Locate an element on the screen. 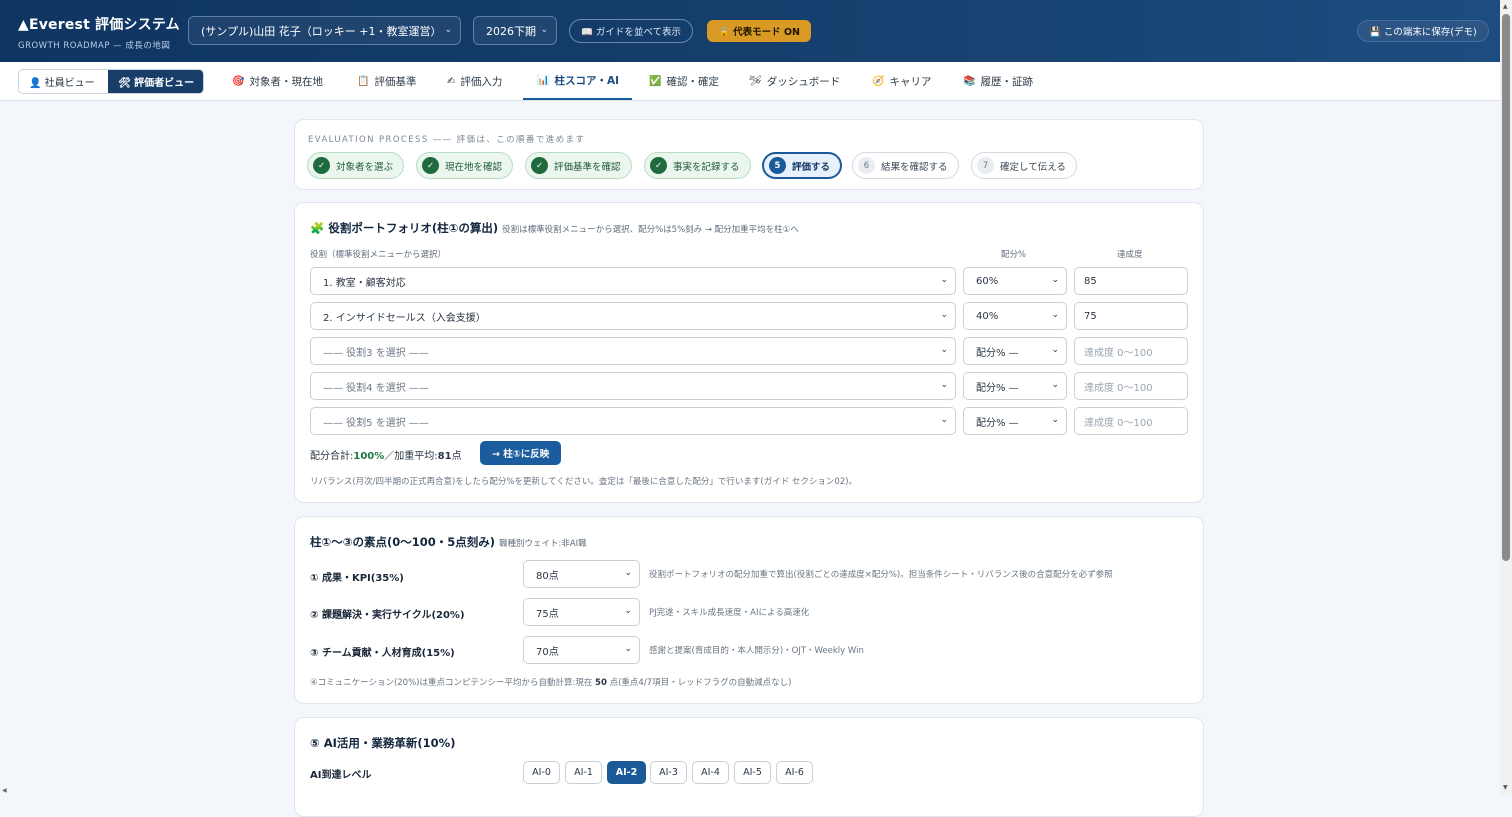  writing-hand-icon: ✍ is located at coordinates (451, 81).